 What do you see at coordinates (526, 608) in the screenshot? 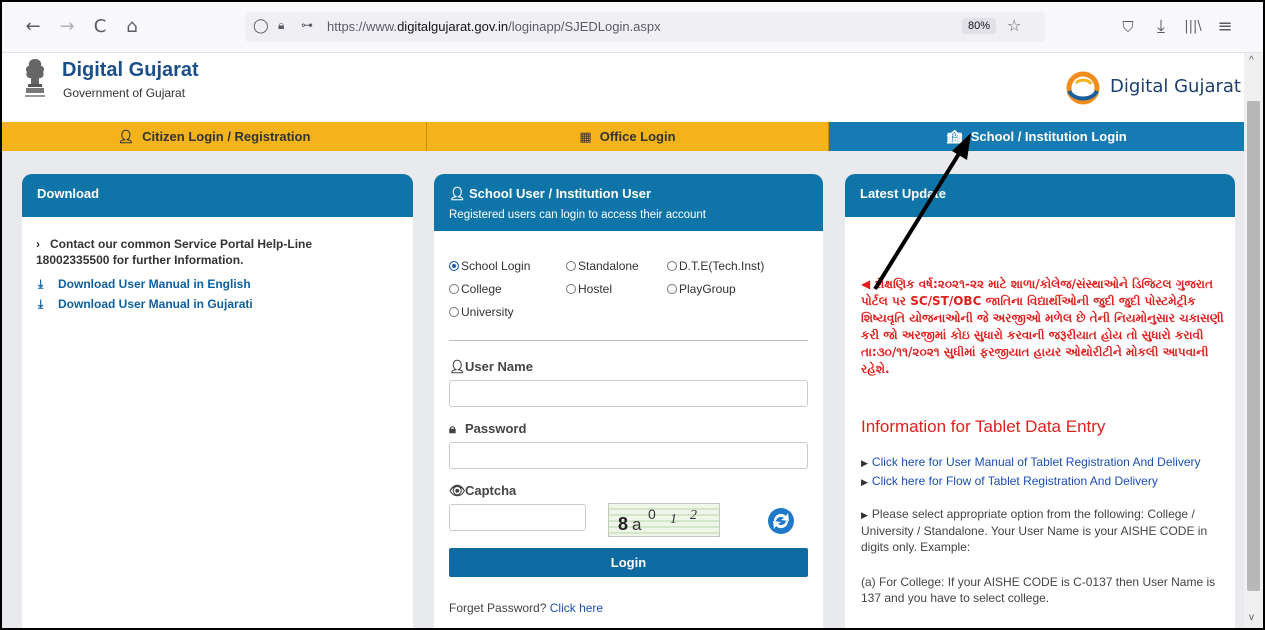
I see `forgot-password: Forget Password? Click here` at bounding box center [526, 608].